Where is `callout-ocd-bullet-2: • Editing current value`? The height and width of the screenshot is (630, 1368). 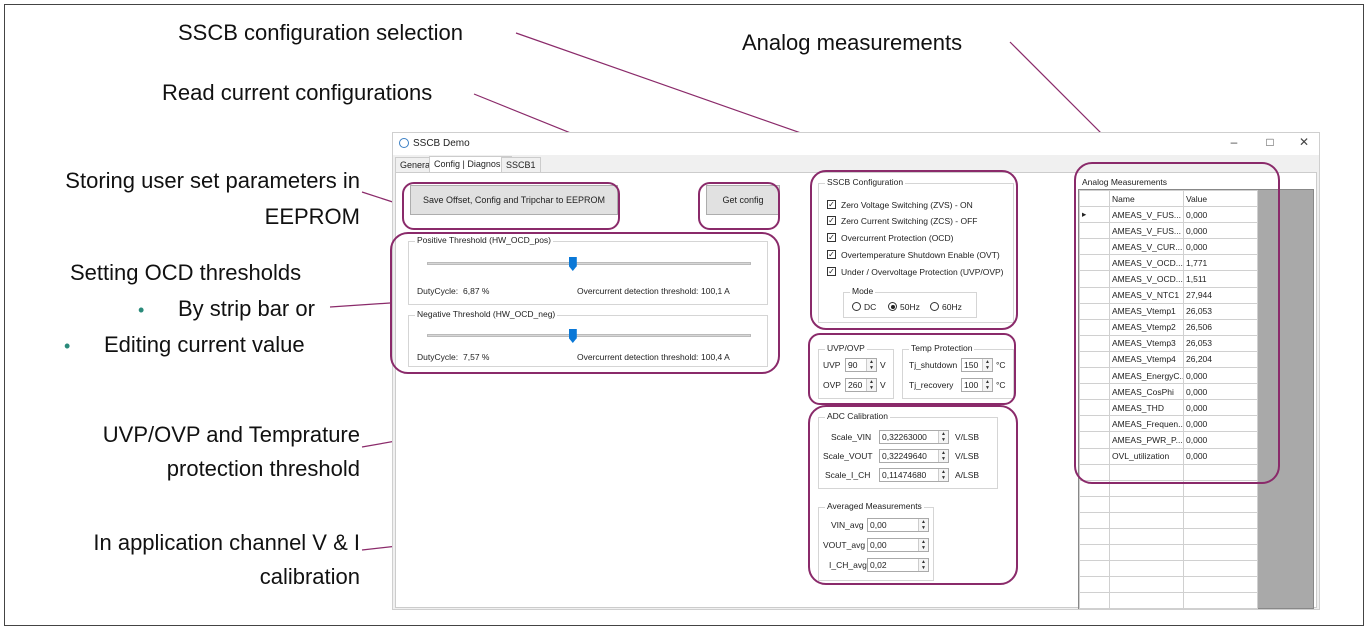 callout-ocd-bullet-2: • Editing current value is located at coordinates (184, 345).